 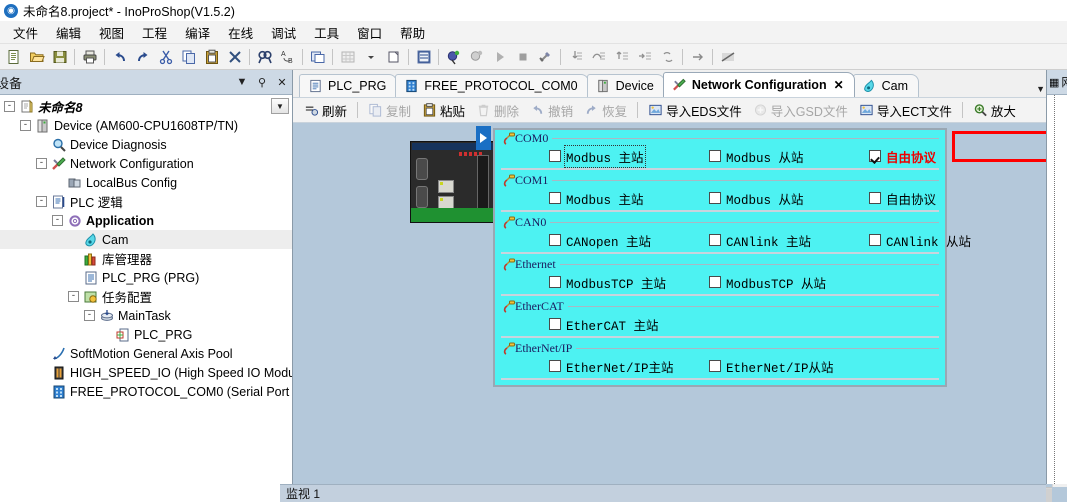 I want to click on cut-icon, so click(x=165, y=57).